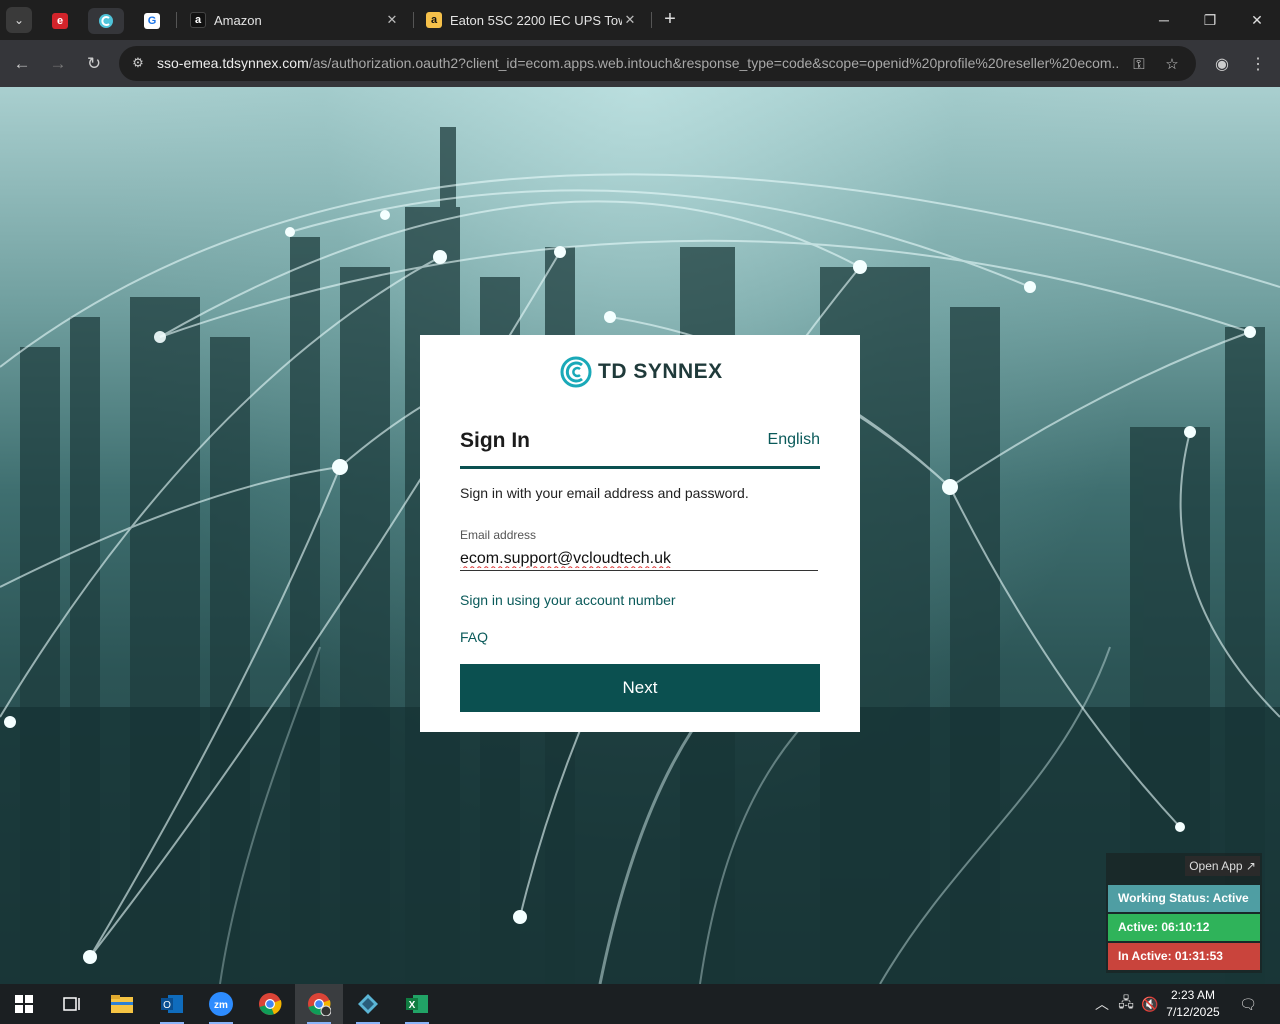 This screenshot has width=1280, height=1024. What do you see at coordinates (670, 20) in the screenshot?
I see `new-tab-icon: +` at bounding box center [670, 20].